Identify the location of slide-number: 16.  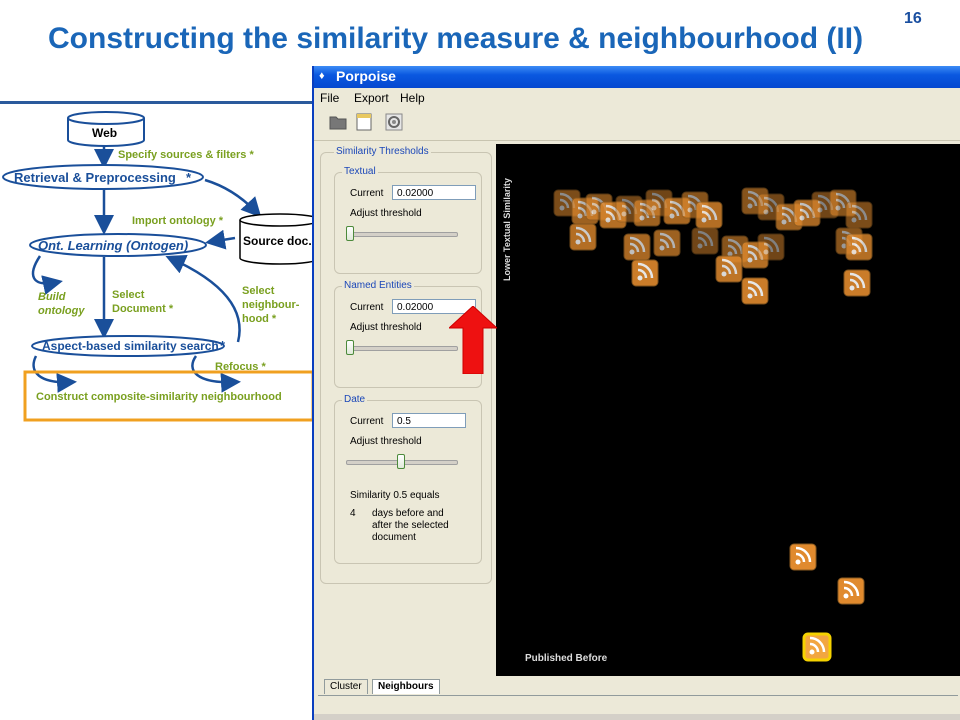
(913, 18).